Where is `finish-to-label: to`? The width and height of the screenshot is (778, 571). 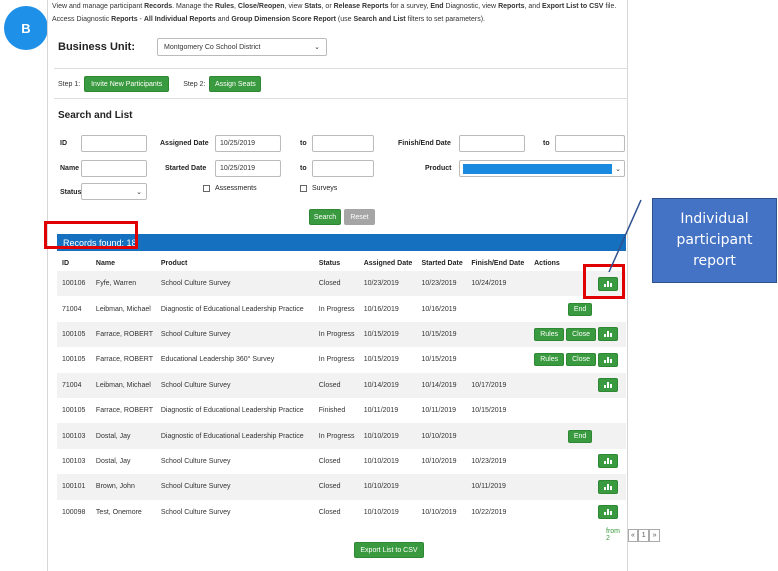
finish-to-label: to is located at coordinates (546, 143).